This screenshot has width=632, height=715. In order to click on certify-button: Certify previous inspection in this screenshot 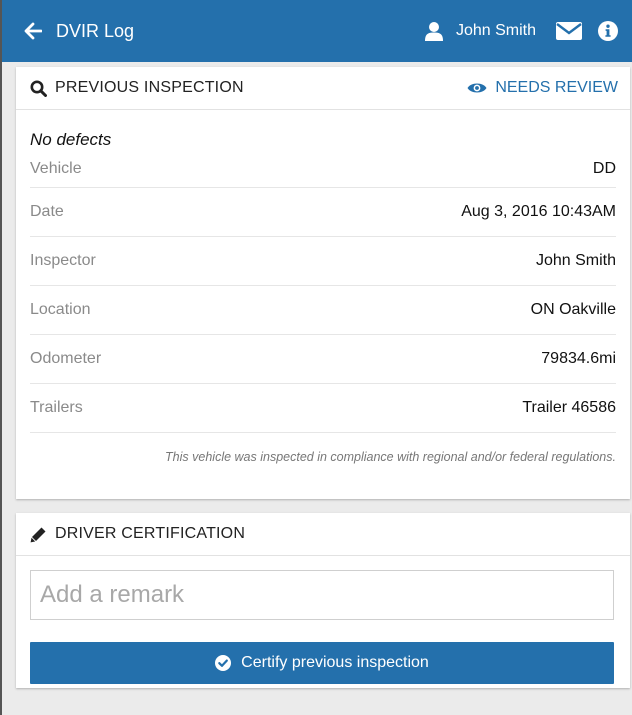, I will do `click(322, 663)`.